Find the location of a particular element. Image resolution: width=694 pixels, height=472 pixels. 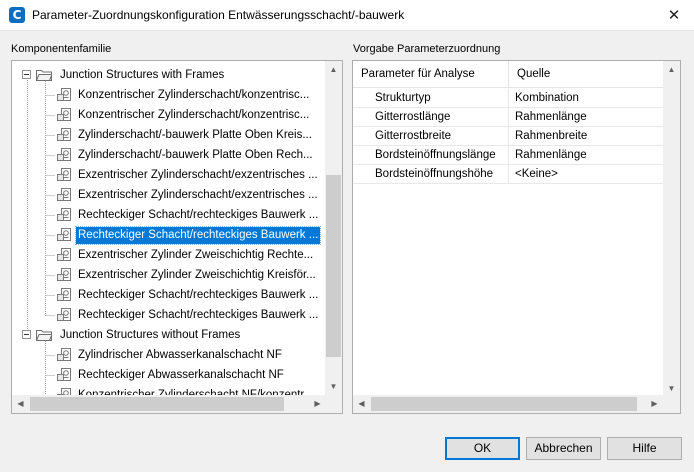

grid-row: Bordsteinöffnungslänge Rahmenlänge is located at coordinates (508, 155).